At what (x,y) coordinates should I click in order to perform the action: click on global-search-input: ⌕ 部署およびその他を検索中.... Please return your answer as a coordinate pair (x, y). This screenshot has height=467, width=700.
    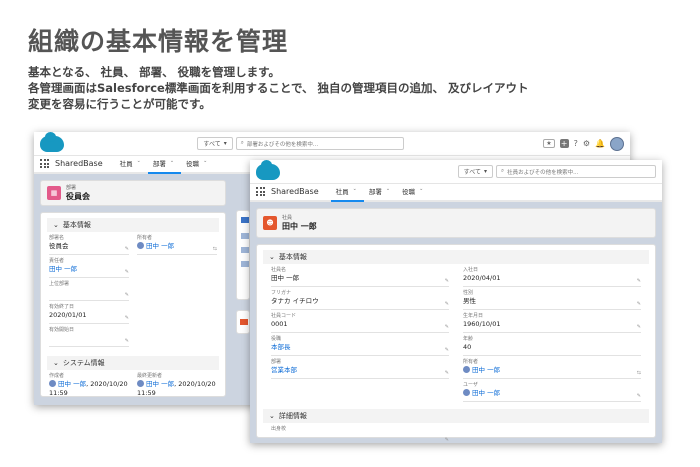
    Looking at the image, I should click on (319, 143).